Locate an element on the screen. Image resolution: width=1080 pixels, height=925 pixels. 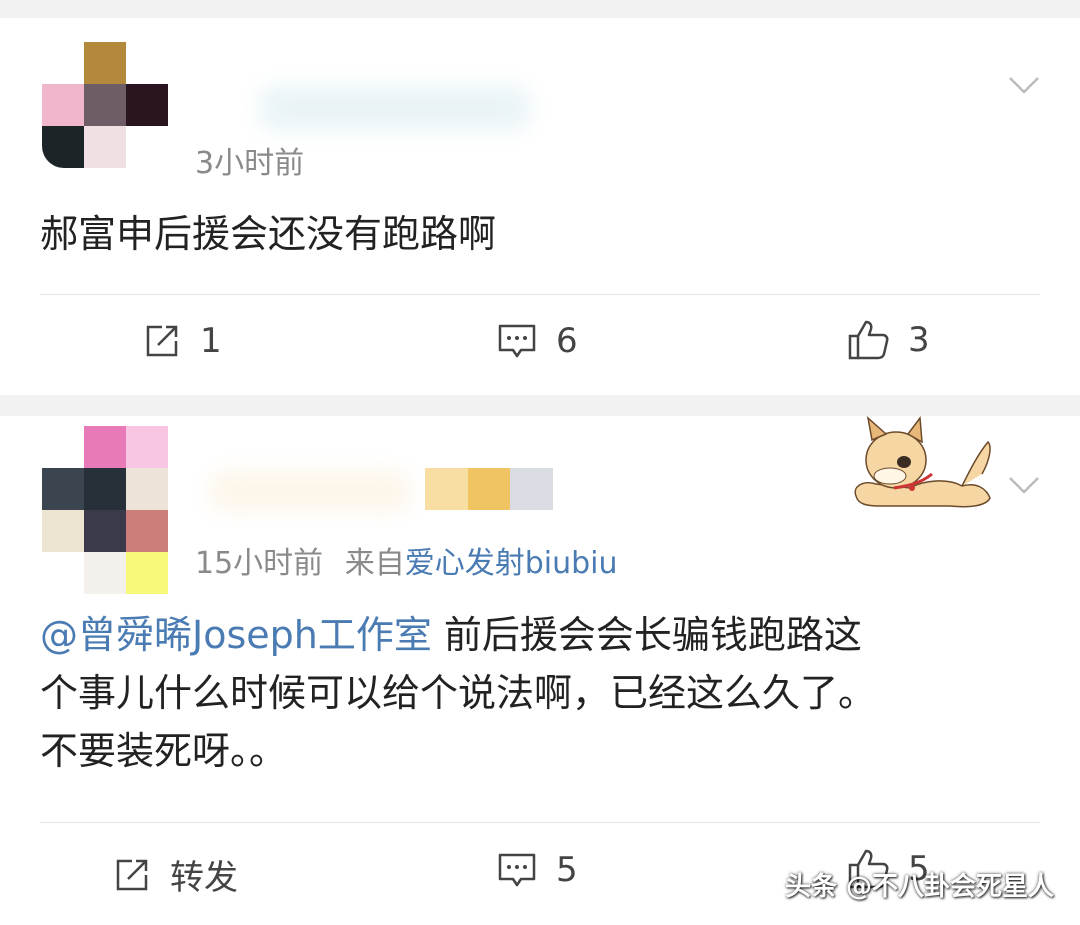
comment-button: 5 is located at coordinates (537, 870).